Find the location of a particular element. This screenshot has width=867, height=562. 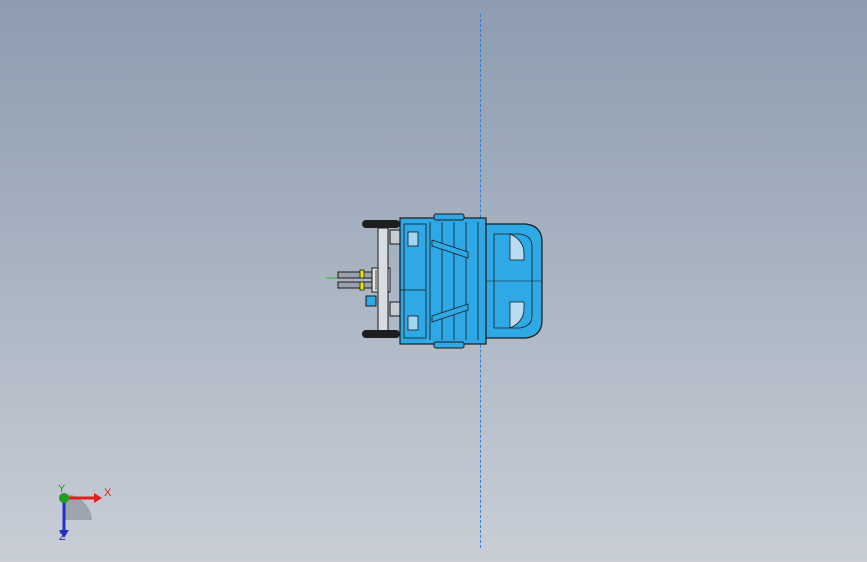

yellow-marker-top is located at coordinates (362, 274).